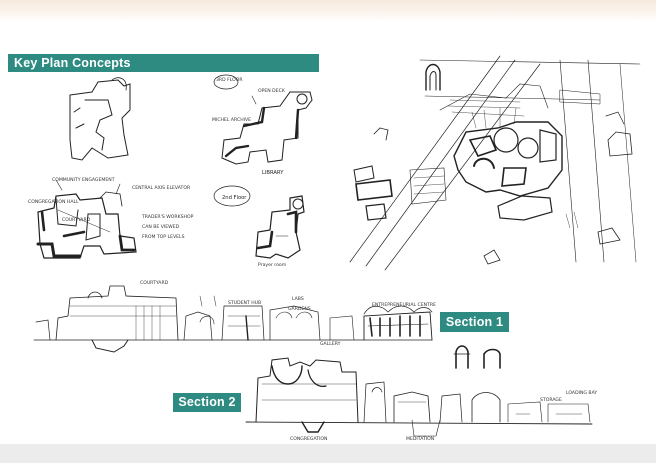  I want to click on note-3rd-floor: 3RD FLOOR, so click(229, 80).